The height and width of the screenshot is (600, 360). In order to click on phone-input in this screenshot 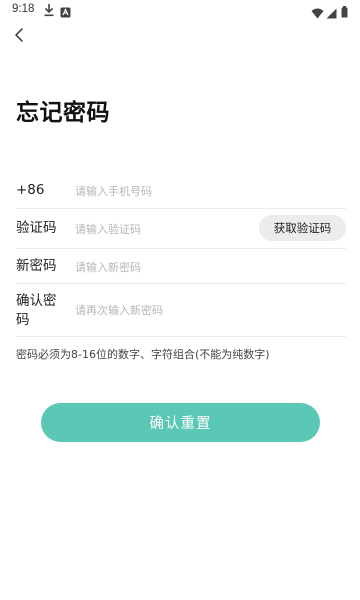, I will do `click(160, 191)`.